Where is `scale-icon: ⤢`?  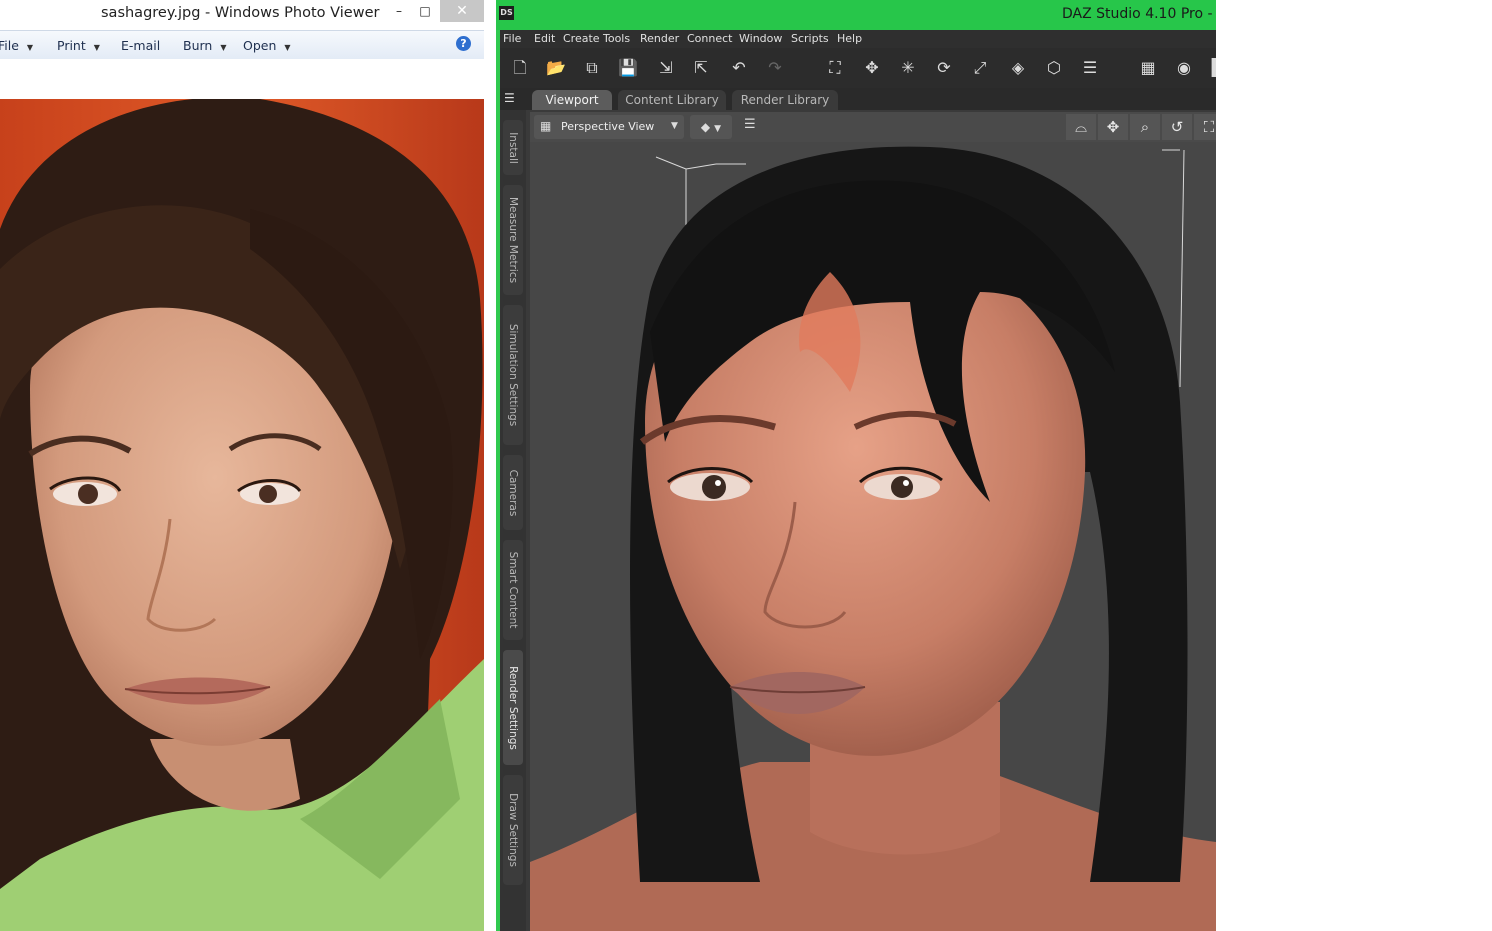
scale-icon: ⤢ is located at coordinates (980, 68).